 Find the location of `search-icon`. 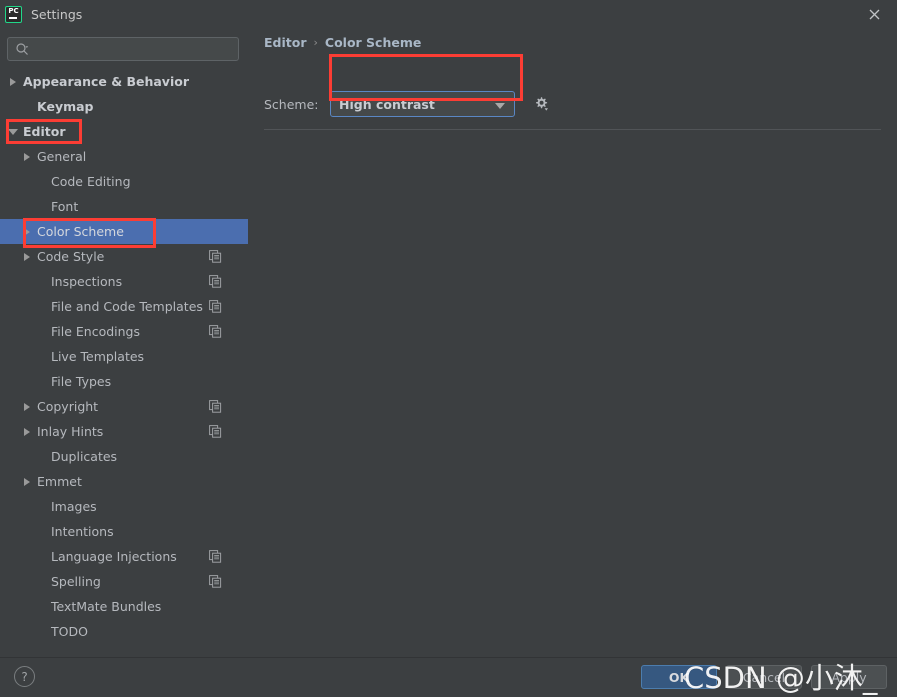

search-icon is located at coordinates (22, 49).